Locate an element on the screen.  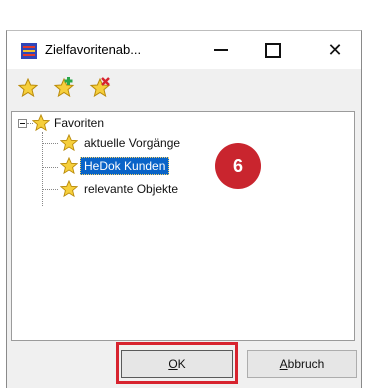
step-callout-badge: 6 is located at coordinates (238, 166).